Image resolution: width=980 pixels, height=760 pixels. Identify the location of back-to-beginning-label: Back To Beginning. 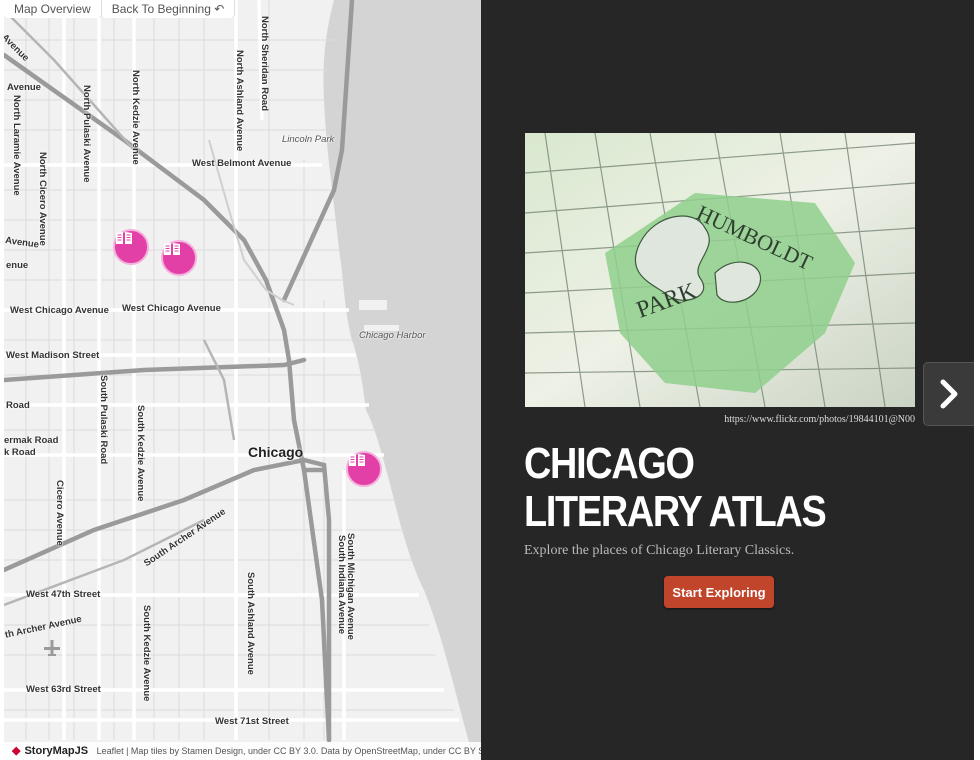
(161, 9).